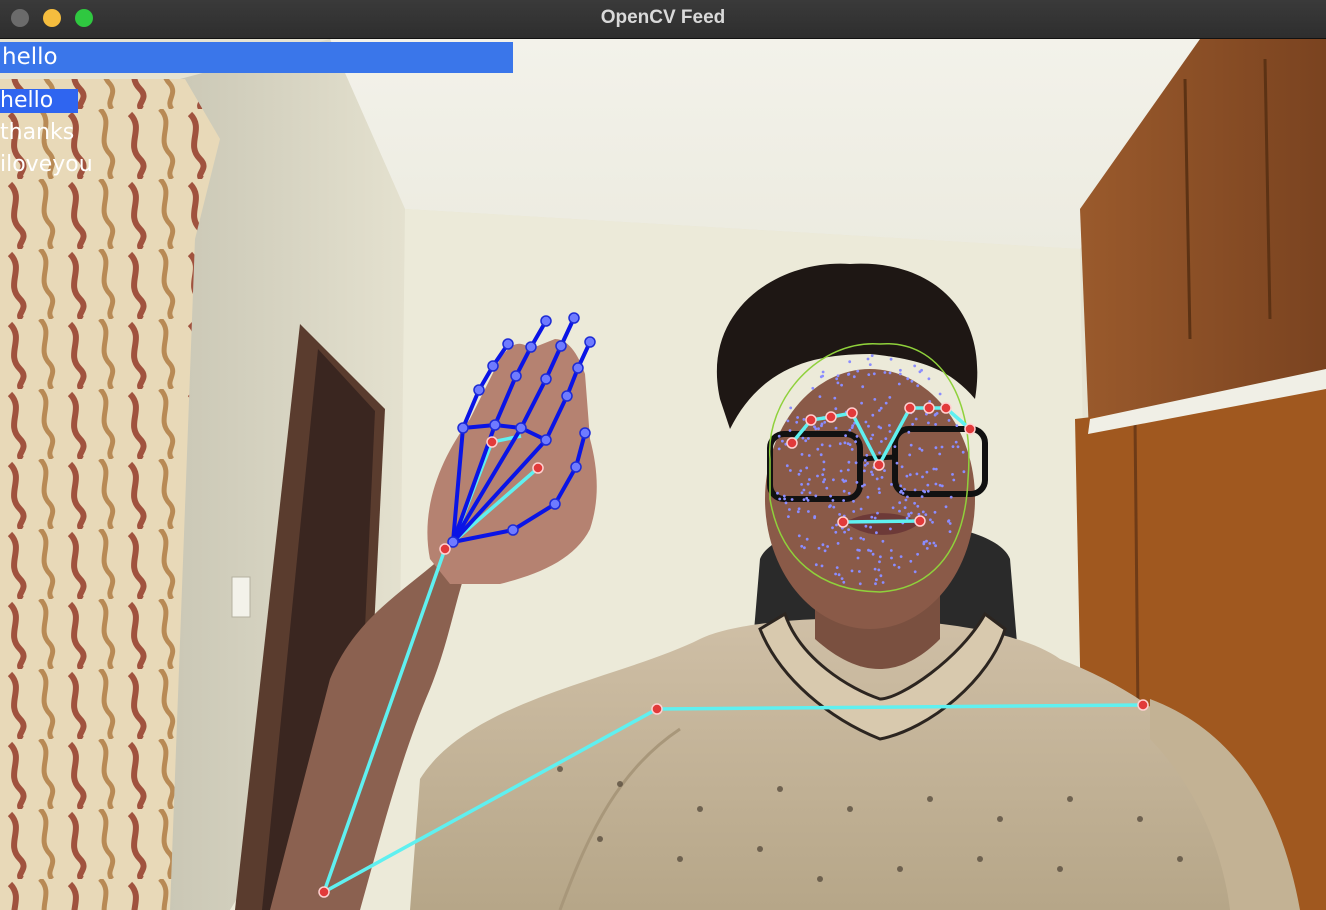 The height and width of the screenshot is (910, 1326). Describe the element at coordinates (46, 164) in the screenshot. I see `action-label-iloveyou: iloveyou` at that location.